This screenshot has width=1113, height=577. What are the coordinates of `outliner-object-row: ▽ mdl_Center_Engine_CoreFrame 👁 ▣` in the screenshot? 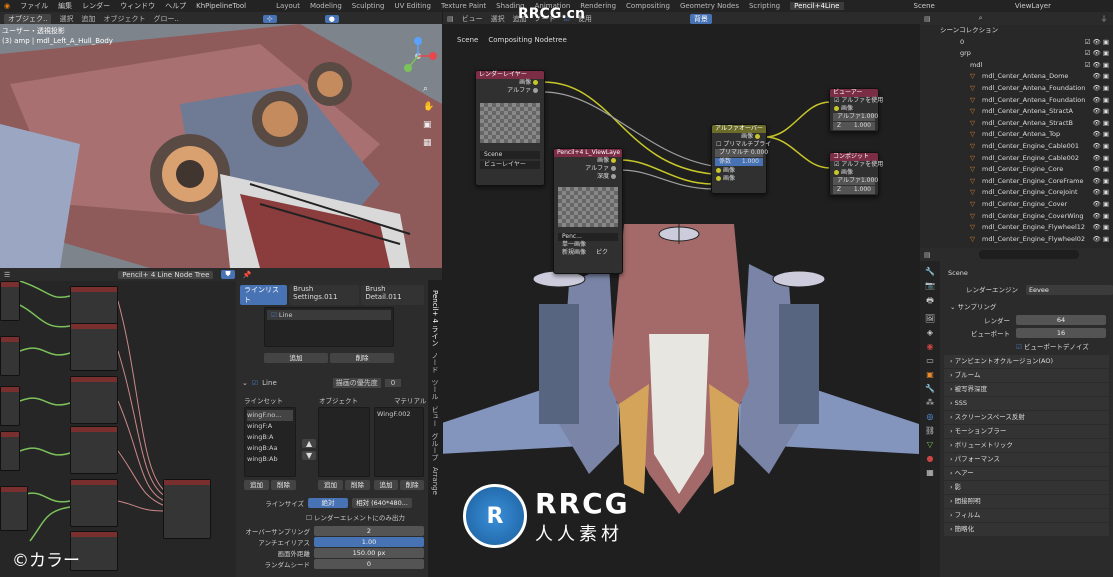 It's located at (1016, 182).